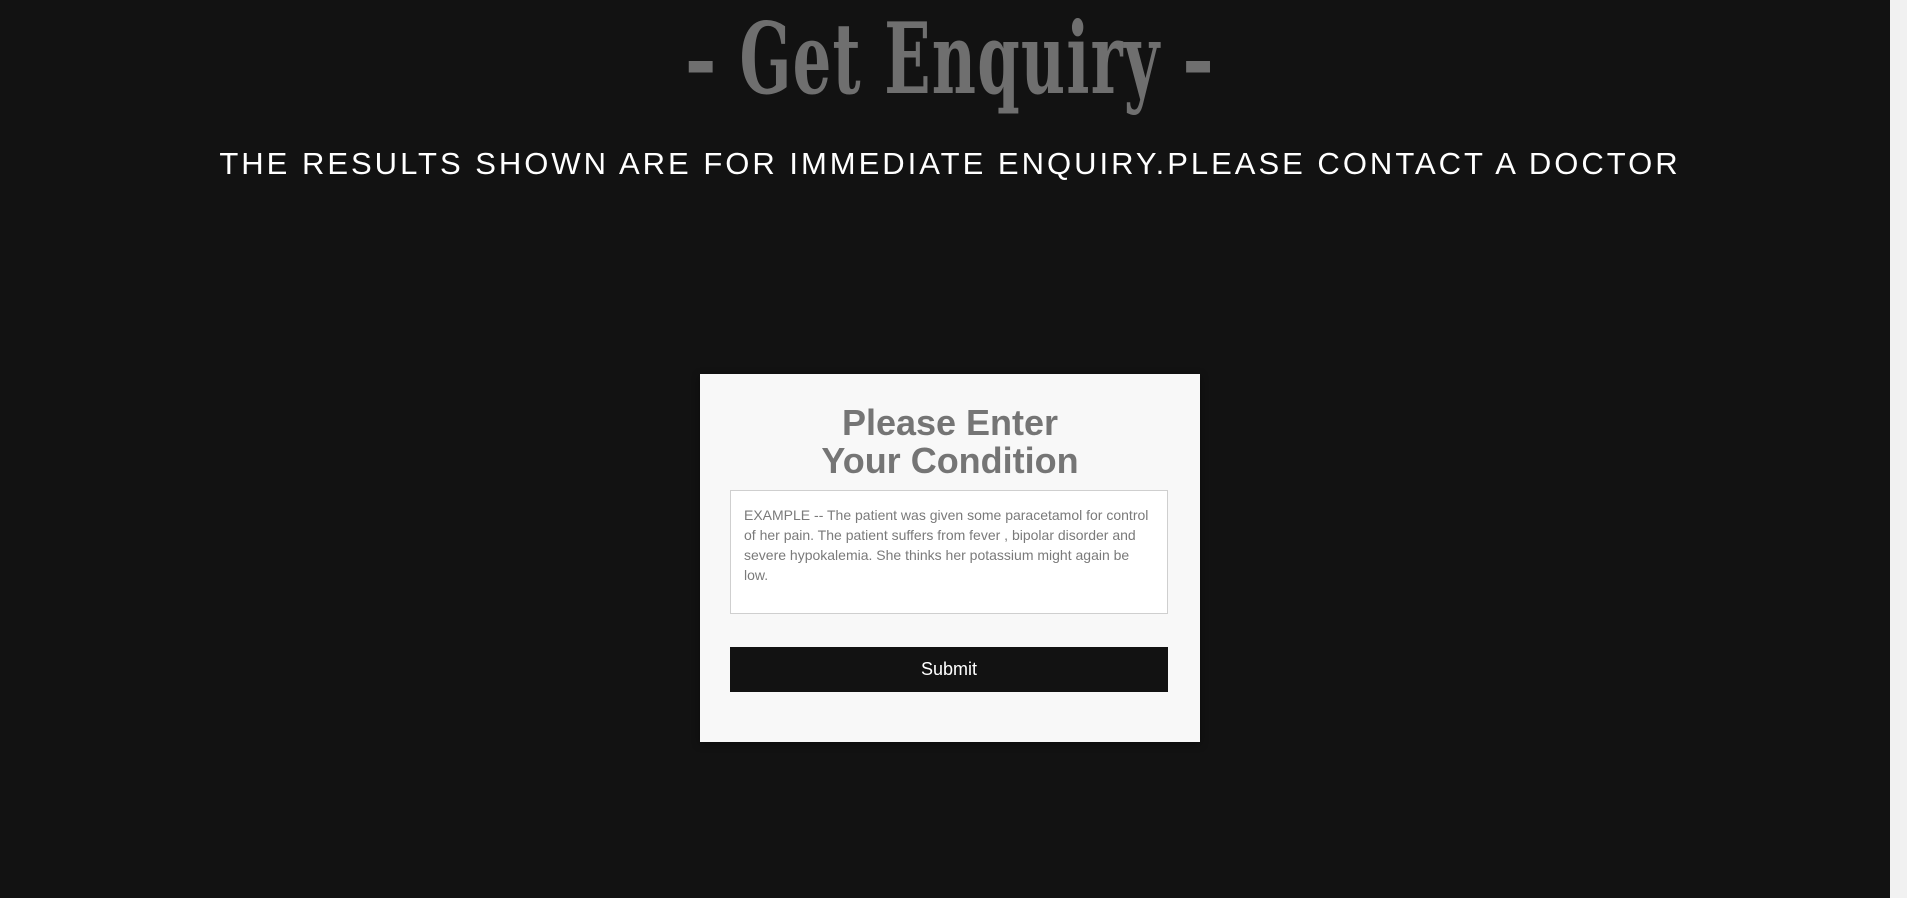 This screenshot has width=1907, height=898. I want to click on submit-button: Submit, so click(949, 669).